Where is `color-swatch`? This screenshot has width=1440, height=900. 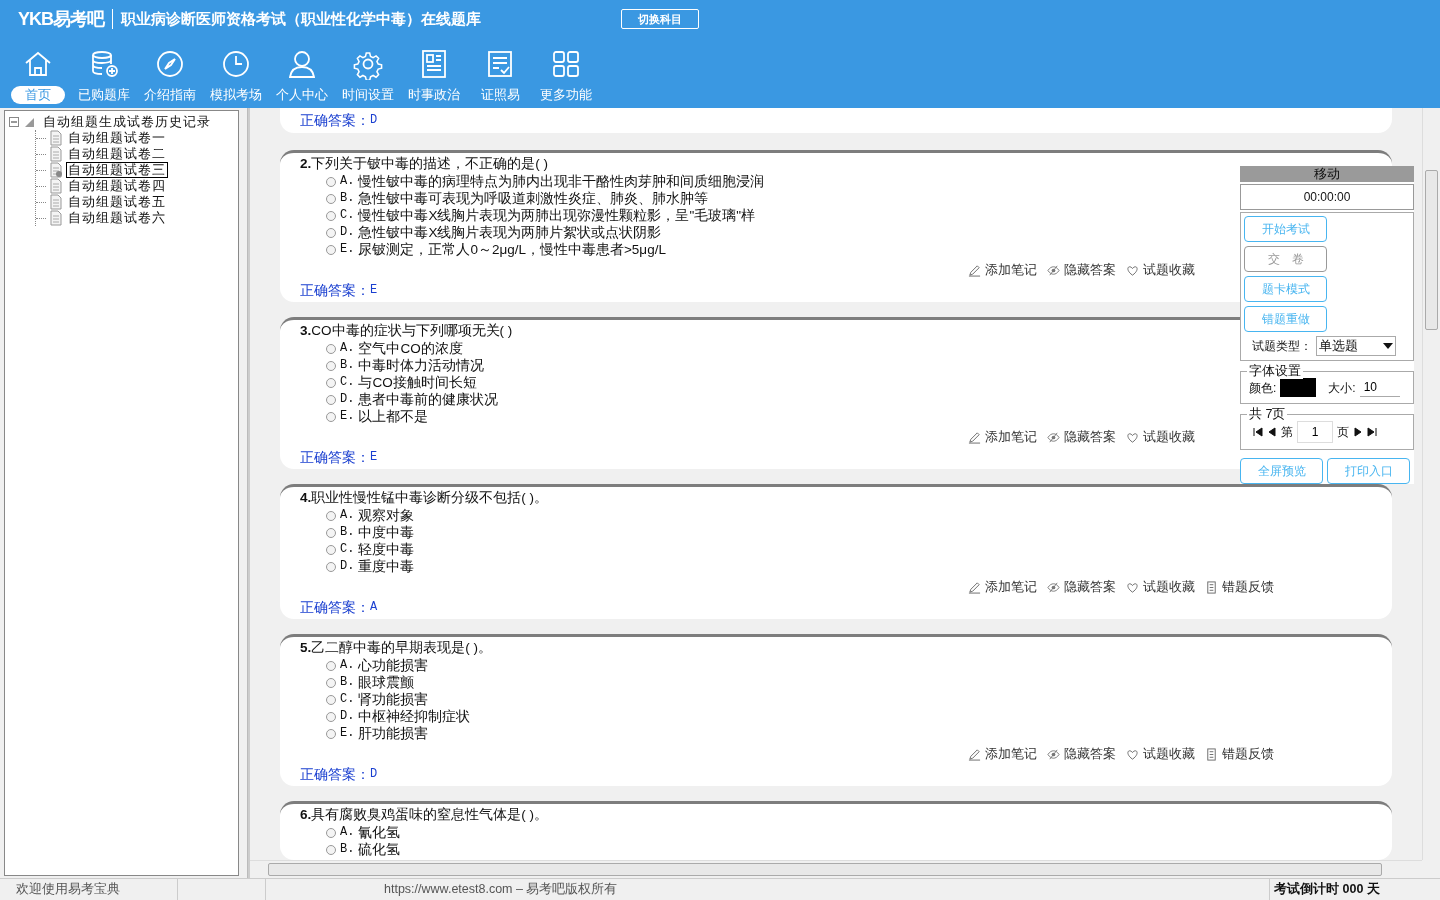
color-swatch is located at coordinates (1298, 387).